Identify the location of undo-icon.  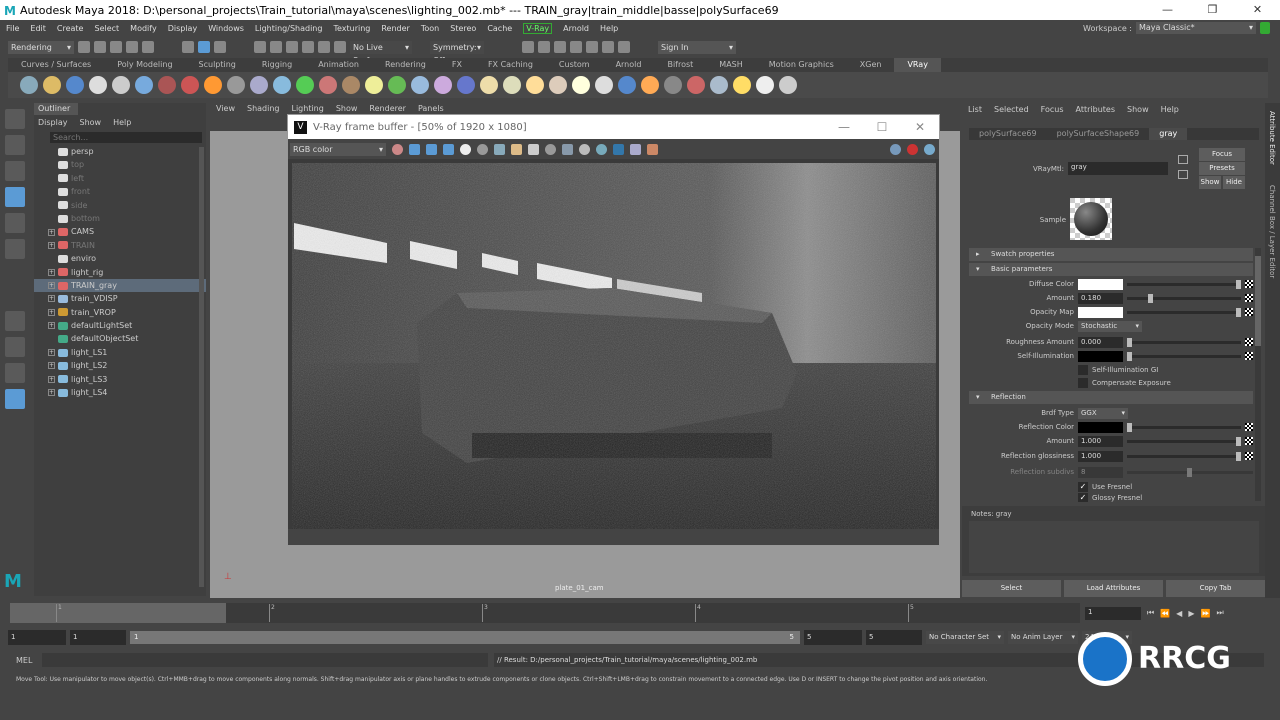
(132, 47).